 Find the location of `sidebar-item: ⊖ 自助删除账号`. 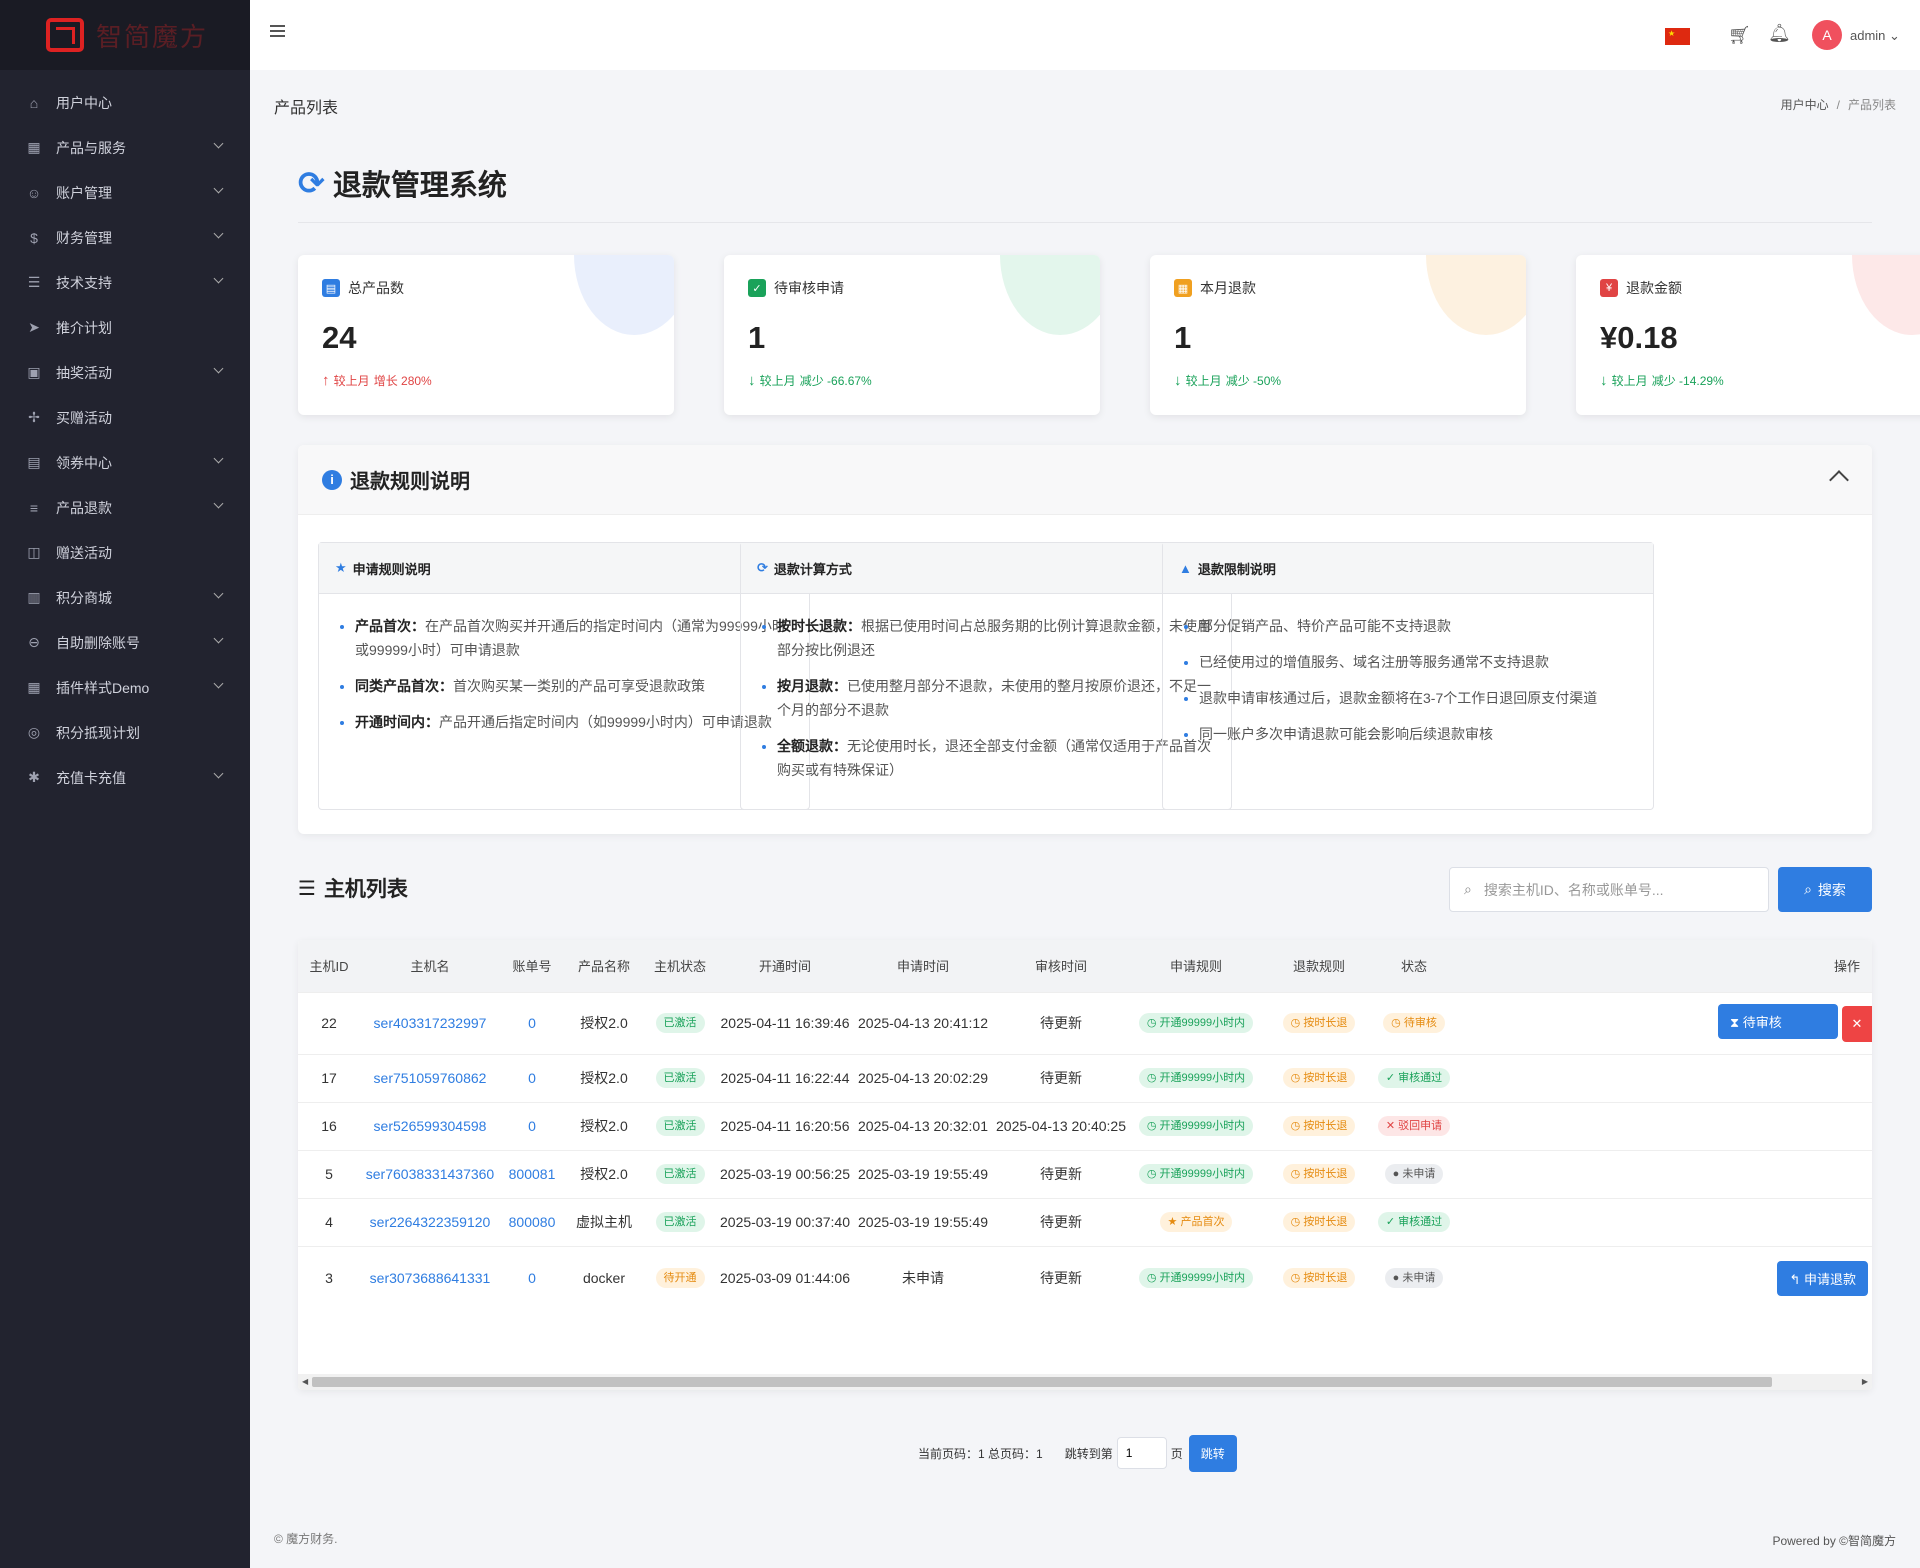

sidebar-item: ⊖ 自助删除账号 is located at coordinates (125, 642).